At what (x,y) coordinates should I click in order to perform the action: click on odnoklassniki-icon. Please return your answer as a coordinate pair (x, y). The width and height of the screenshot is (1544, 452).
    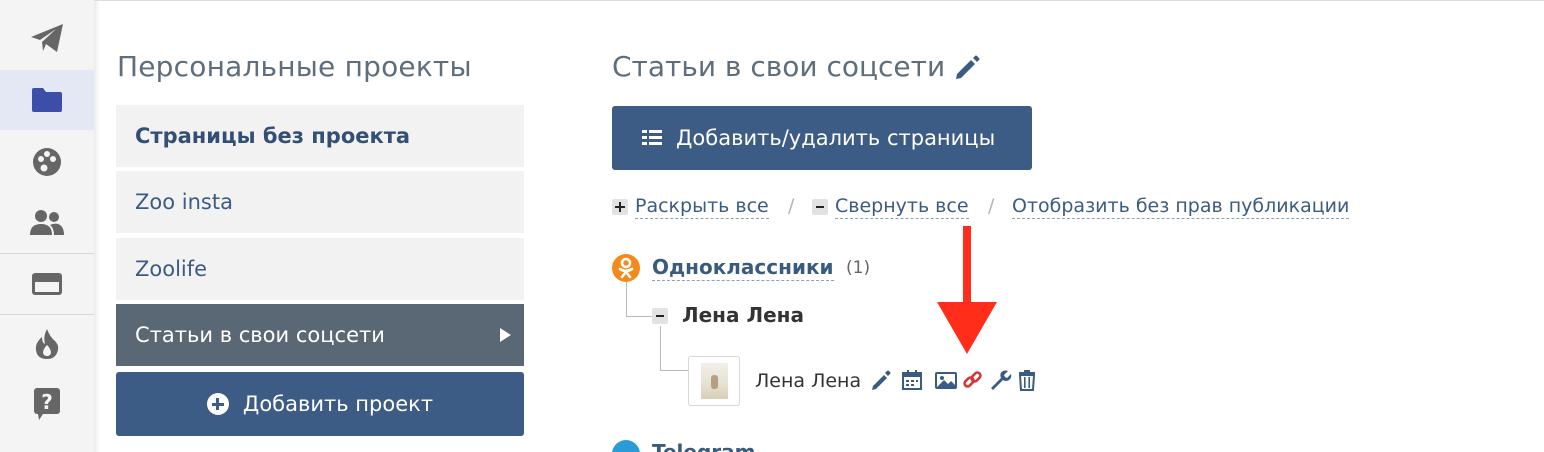
    Looking at the image, I should click on (626, 268).